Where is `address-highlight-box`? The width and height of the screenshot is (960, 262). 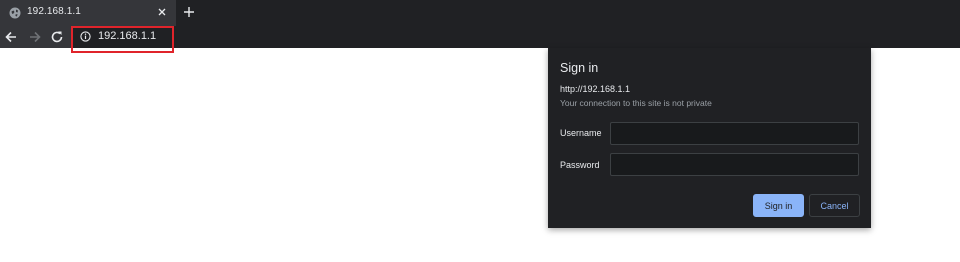 address-highlight-box is located at coordinates (122, 39).